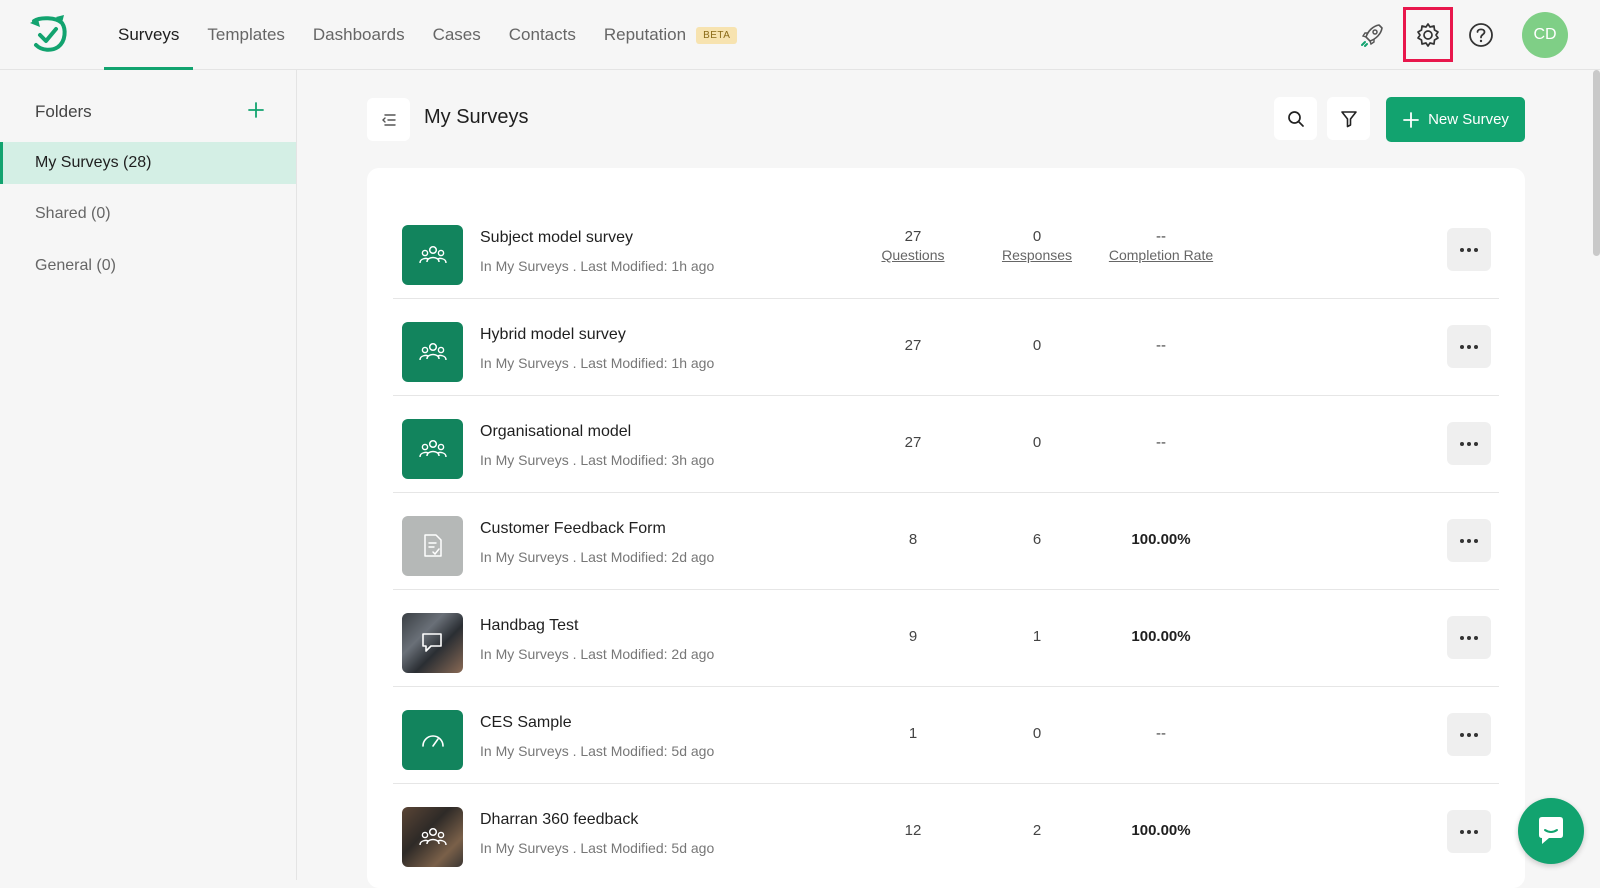 The width and height of the screenshot is (1600, 888). I want to click on responses-count: 0 Responses, so click(1037, 245).